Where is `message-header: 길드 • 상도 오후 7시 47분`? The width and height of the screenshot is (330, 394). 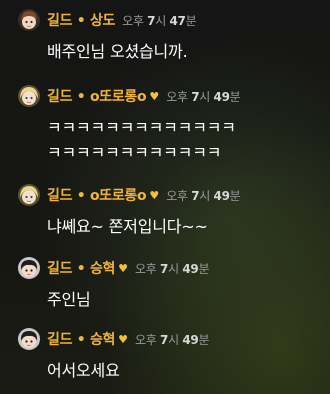
message-header: 길드 • 상도 오후 7시 47분 is located at coordinates (107, 20).